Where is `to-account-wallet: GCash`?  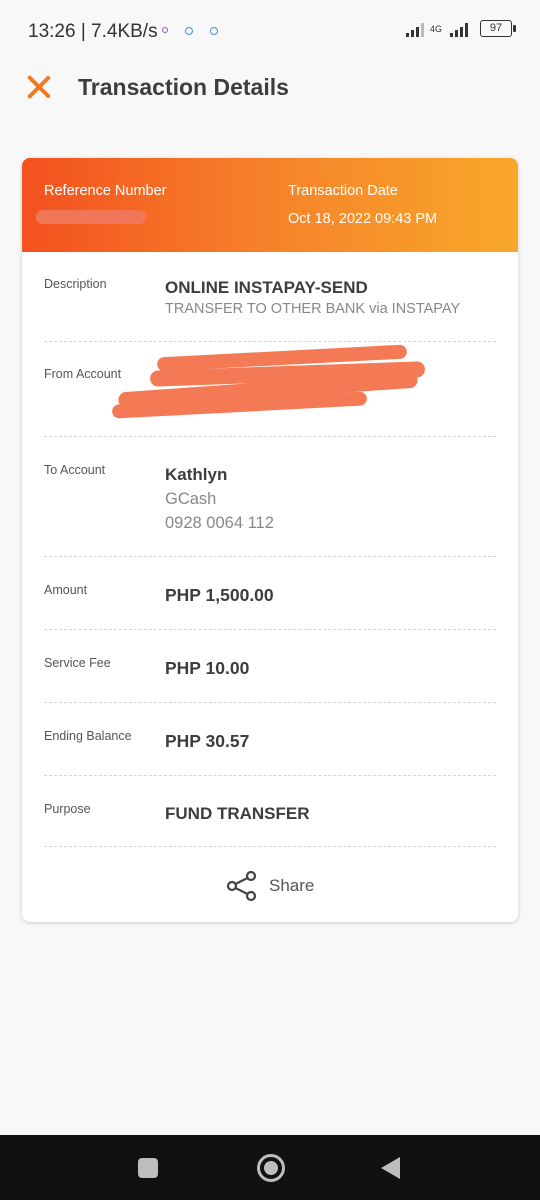 to-account-wallet: GCash is located at coordinates (191, 499).